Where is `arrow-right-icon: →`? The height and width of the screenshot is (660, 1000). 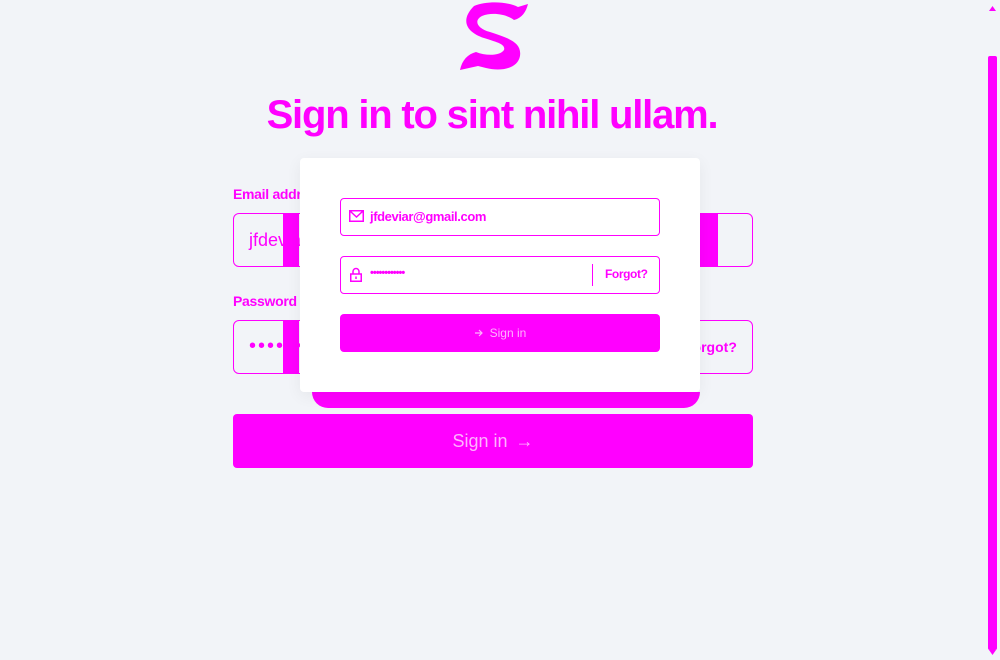 arrow-right-icon: → is located at coordinates (524, 440).